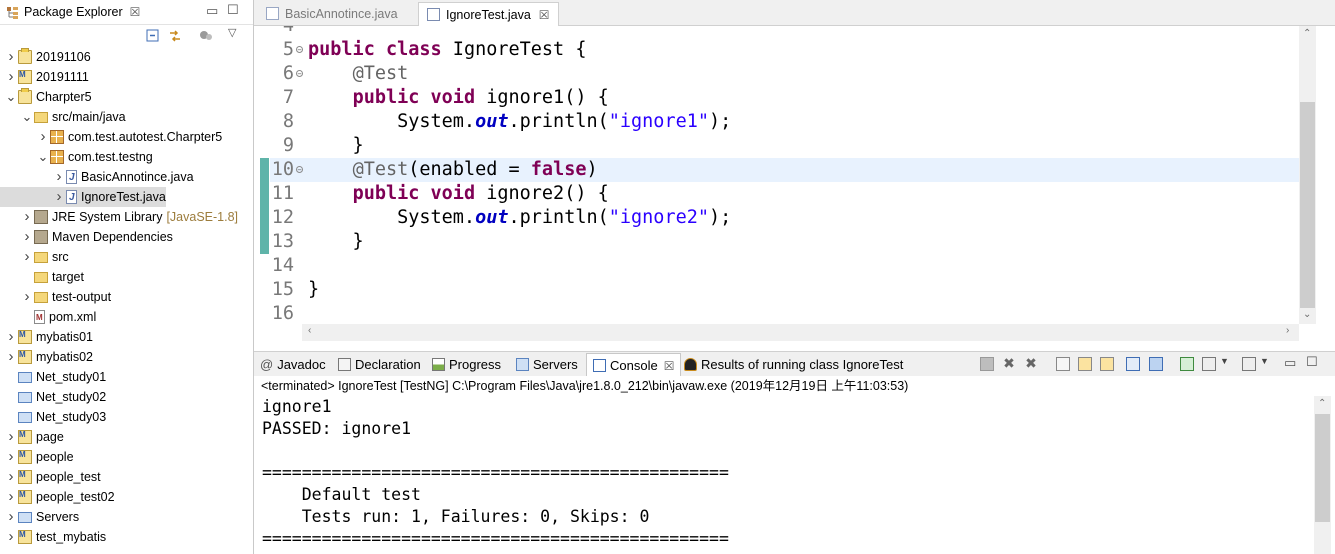  Describe the element at coordinates (793, 290) in the screenshot. I see `code-line: 15}` at that location.